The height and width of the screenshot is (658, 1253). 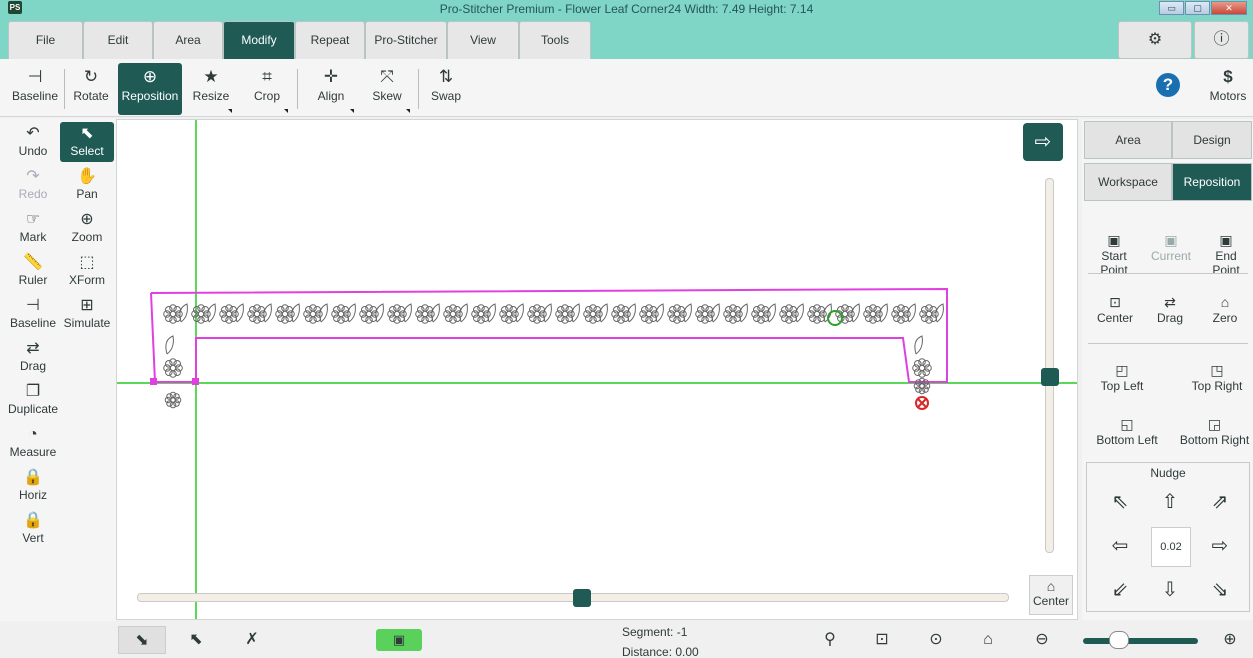 I want to click on baseline-tool-button: ⊣ Baseline, so click(x=33, y=314).